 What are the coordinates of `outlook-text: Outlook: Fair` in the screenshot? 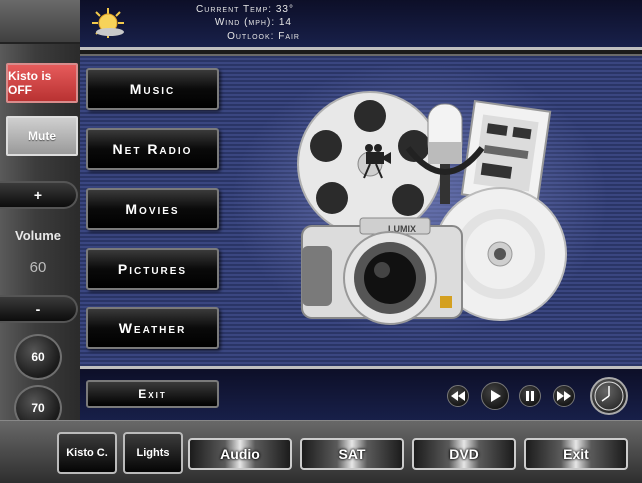 It's located at (263, 36).